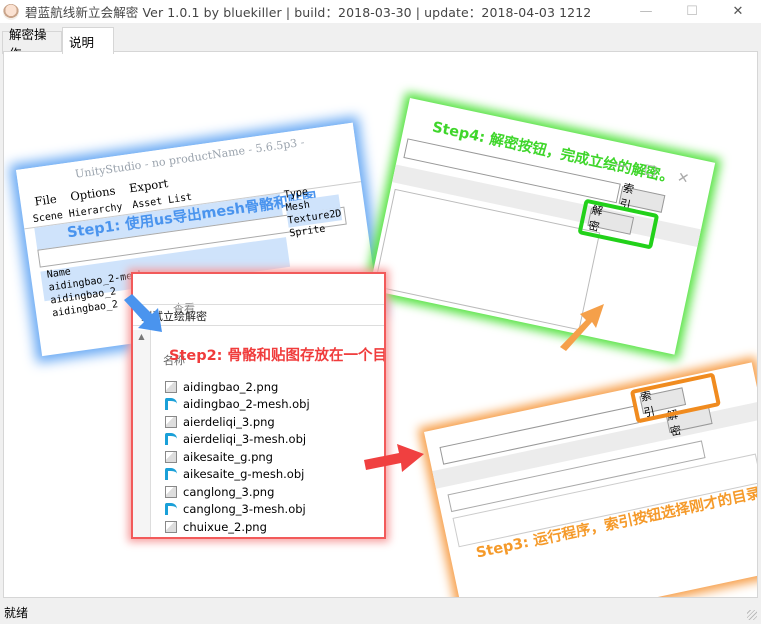  I want to click on maximize-button: ☐, so click(692, 11).